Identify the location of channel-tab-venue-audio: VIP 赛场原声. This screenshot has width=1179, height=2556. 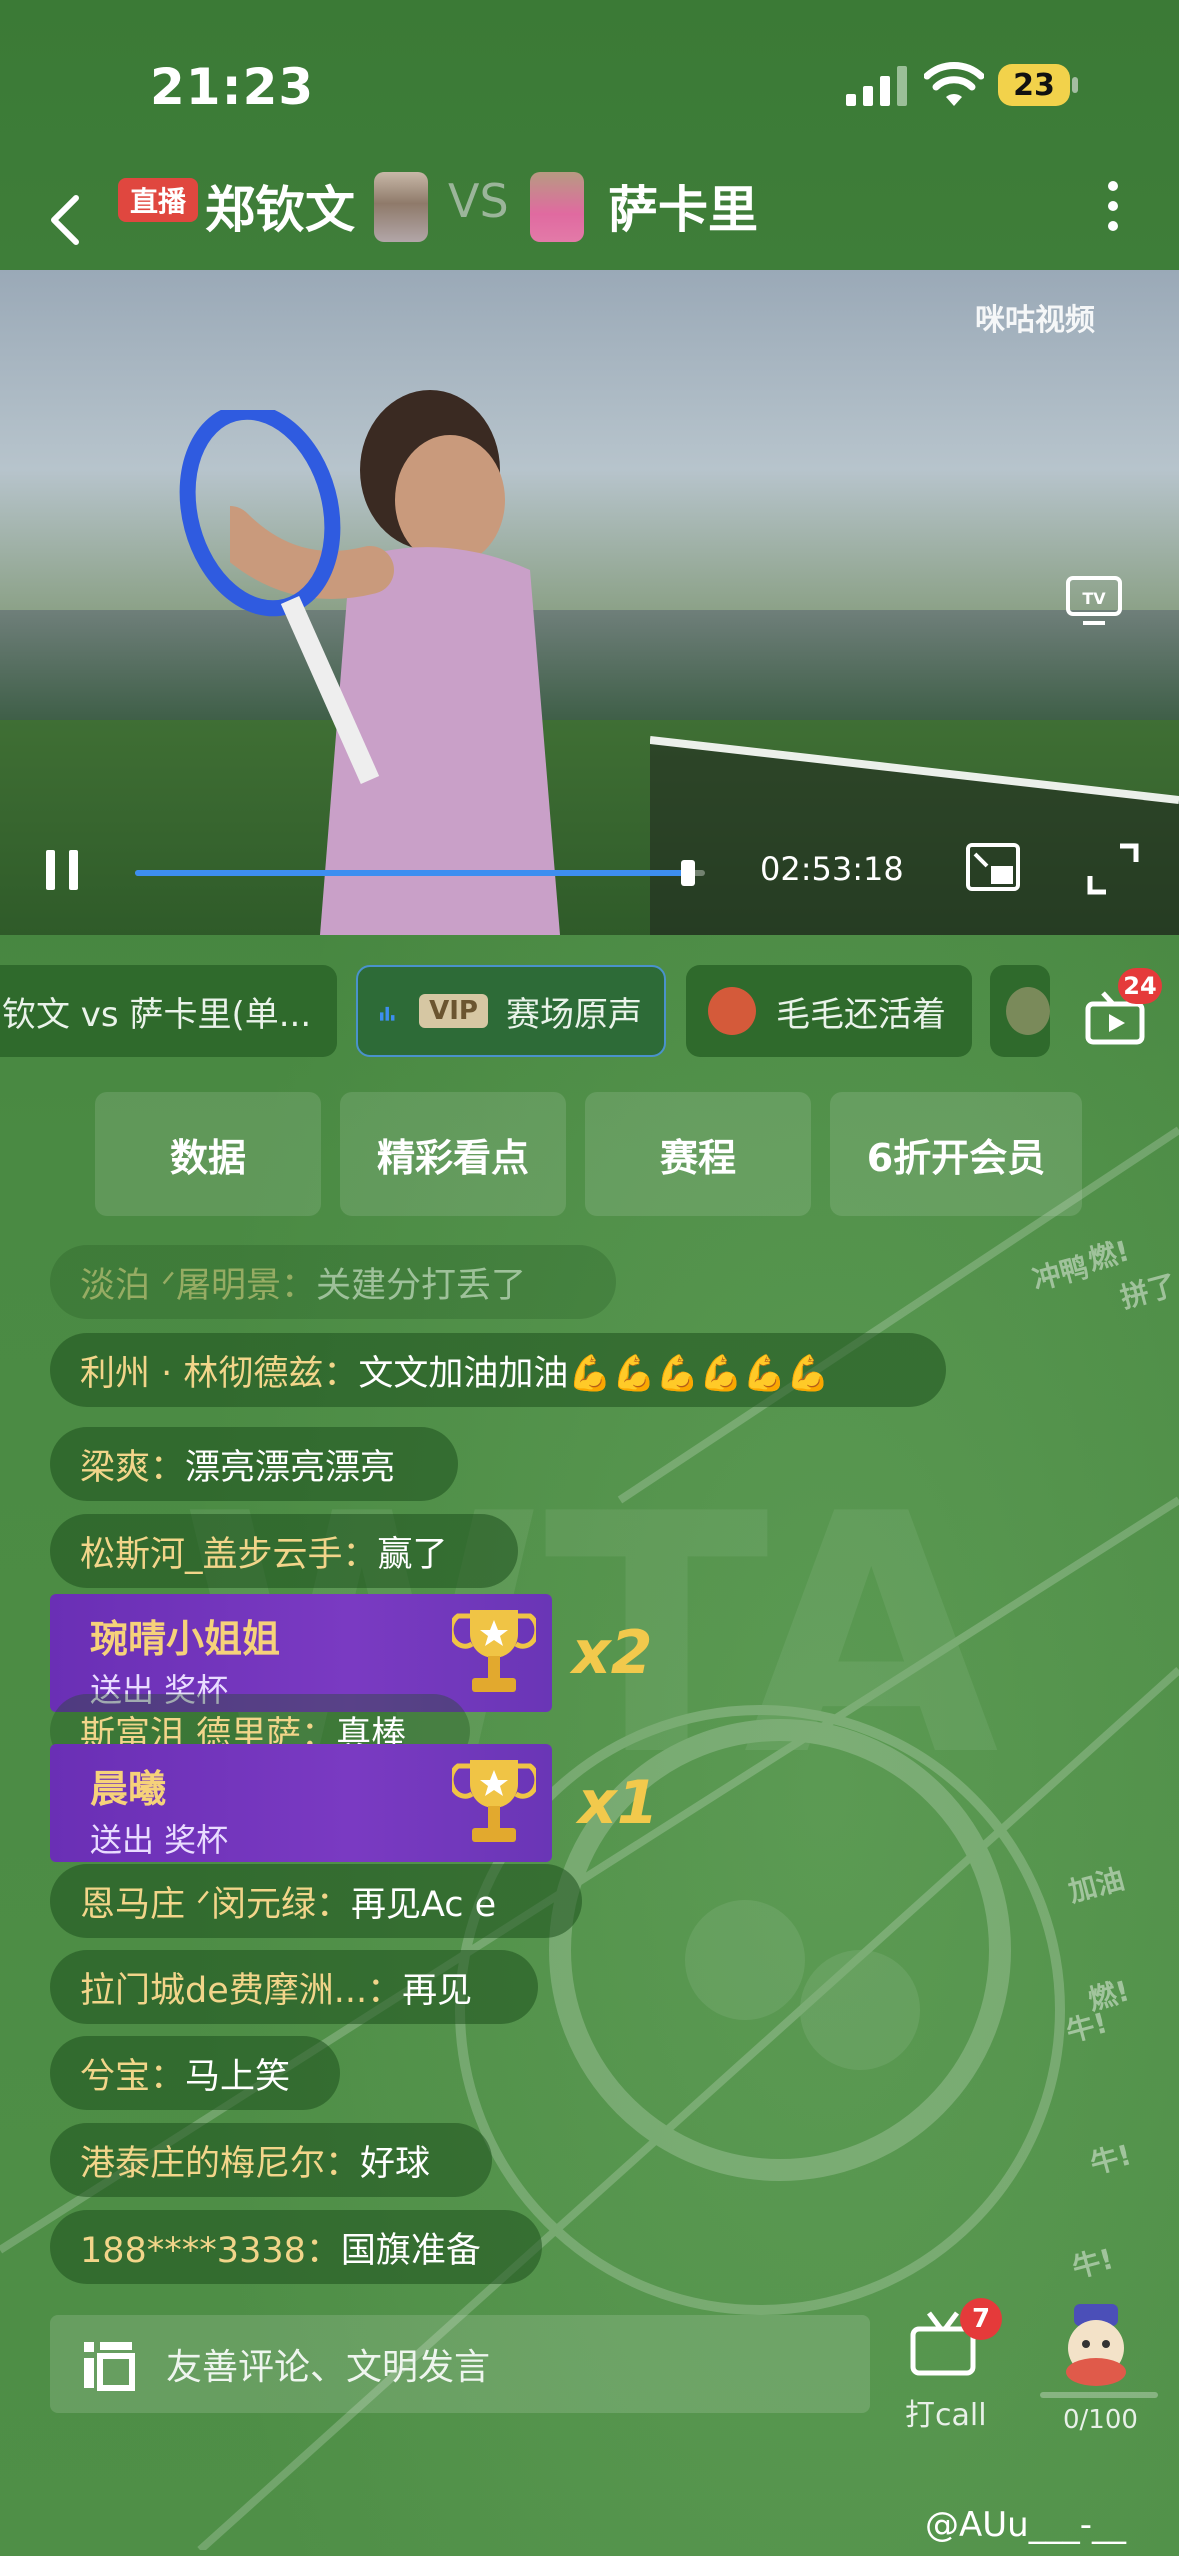
(511, 1011).